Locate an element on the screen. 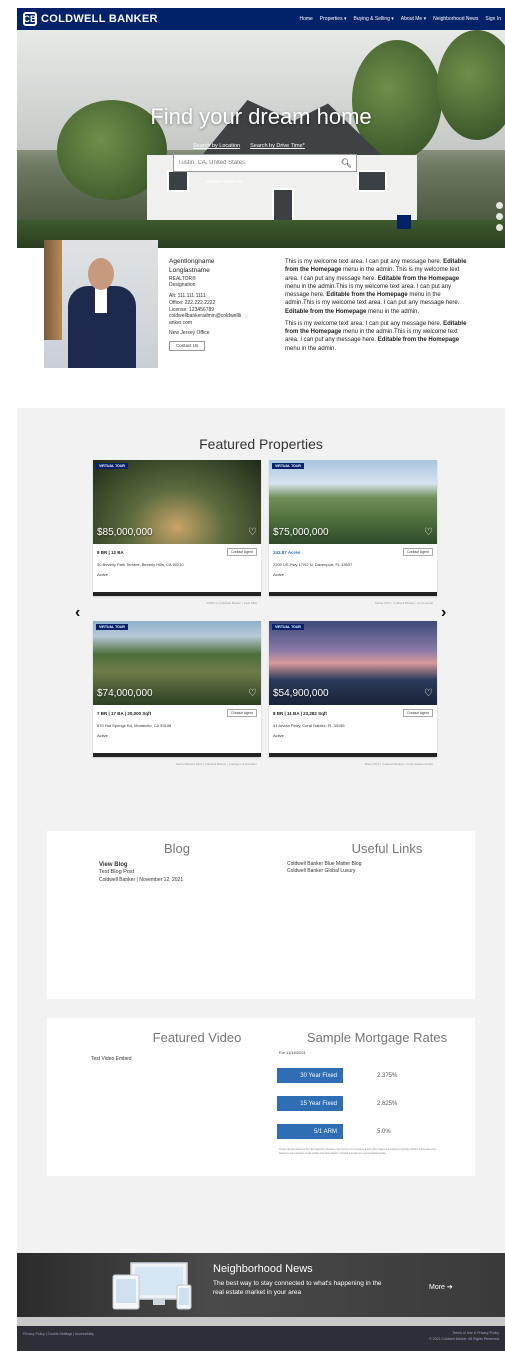  nav-neighborhood-news: Neighborhood News is located at coordinates (455, 19).